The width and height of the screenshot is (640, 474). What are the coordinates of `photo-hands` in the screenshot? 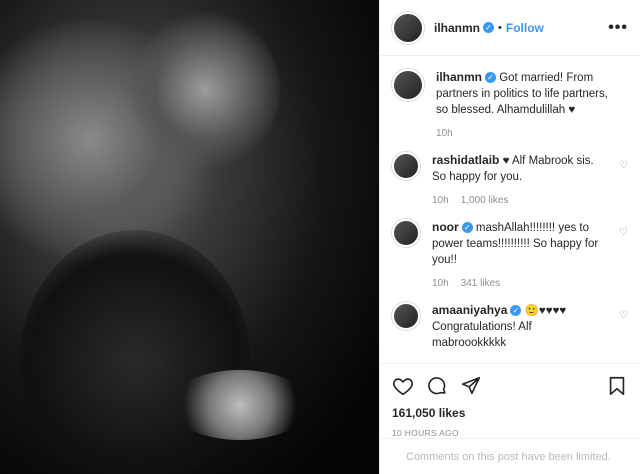 It's located at (240, 405).